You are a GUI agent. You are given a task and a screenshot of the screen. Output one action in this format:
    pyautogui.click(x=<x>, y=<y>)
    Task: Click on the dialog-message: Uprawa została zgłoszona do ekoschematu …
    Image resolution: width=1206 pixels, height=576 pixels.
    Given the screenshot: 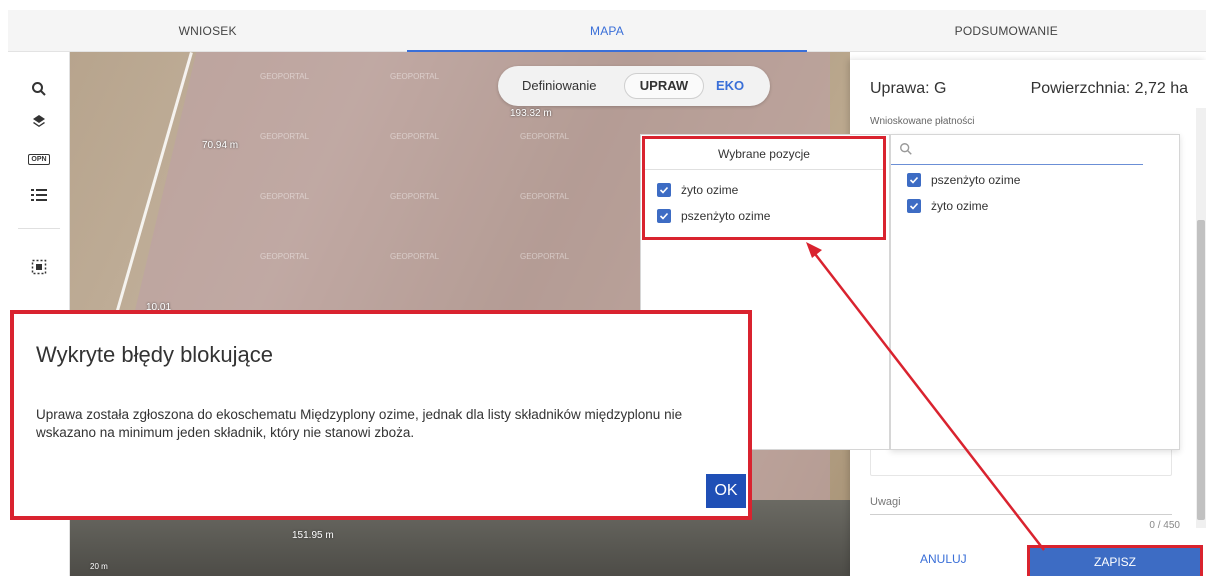 What is the action you would take?
    pyautogui.click(x=359, y=423)
    